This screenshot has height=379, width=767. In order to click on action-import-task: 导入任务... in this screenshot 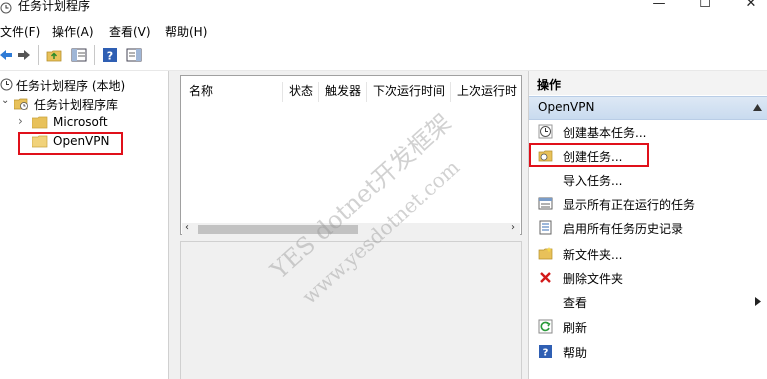, I will do `click(648, 180)`.